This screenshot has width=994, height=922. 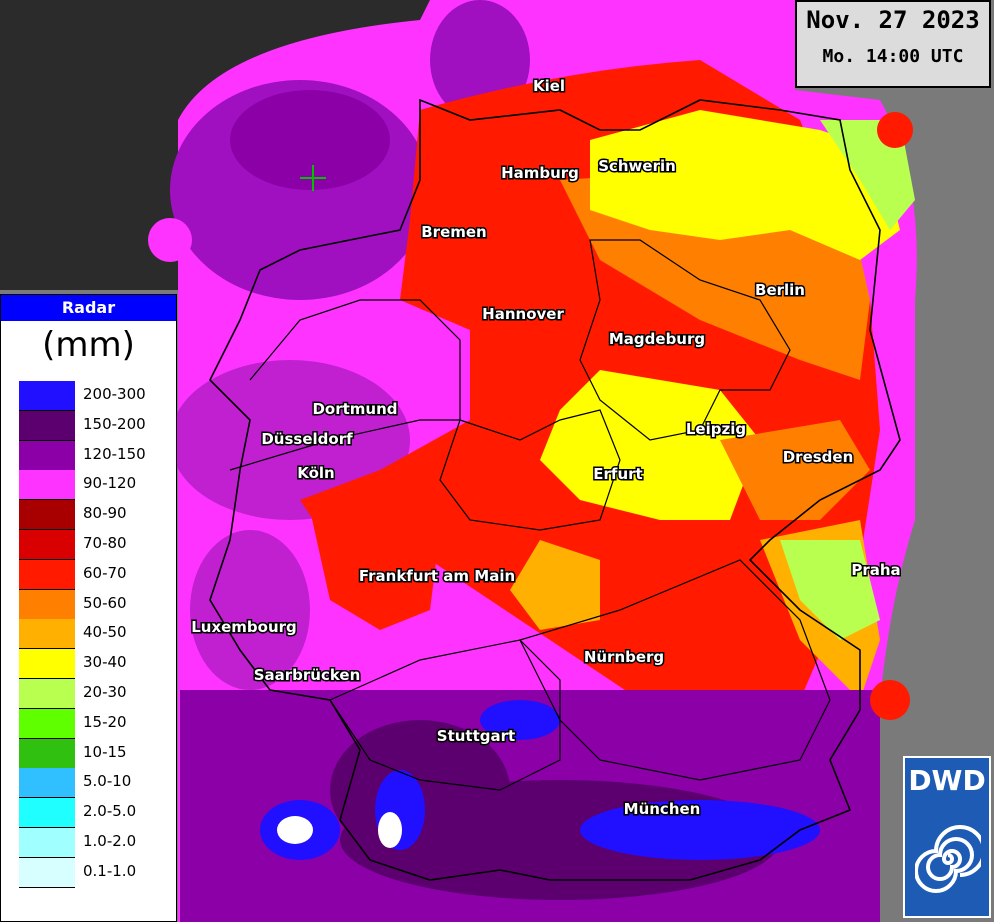 I want to click on timestamp-box: Nov. 27 2023 Mo. 14:00 UTC, so click(x=893, y=44).